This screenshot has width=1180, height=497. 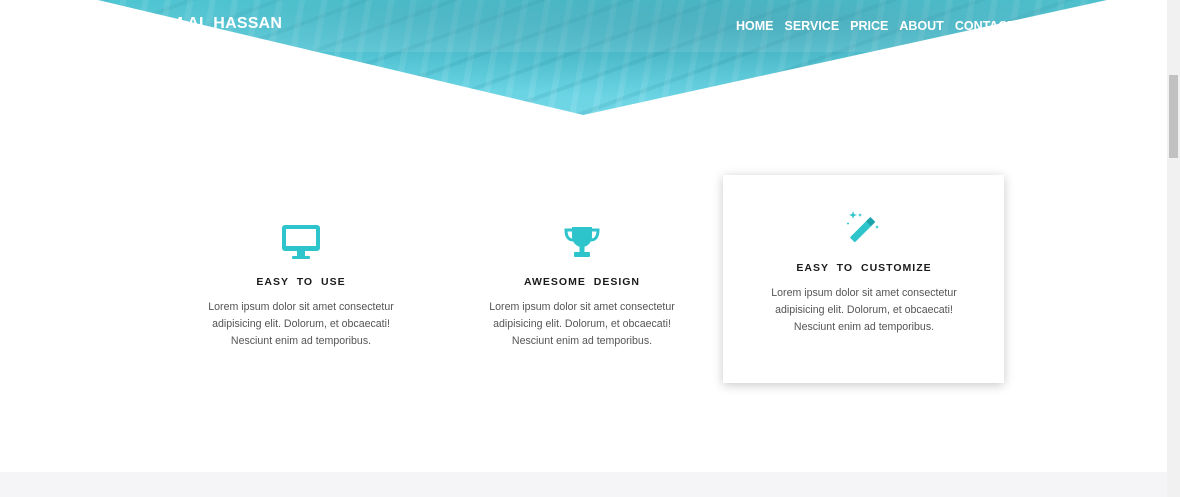 I want to click on nav-contact: CONTACT, so click(x=985, y=26).